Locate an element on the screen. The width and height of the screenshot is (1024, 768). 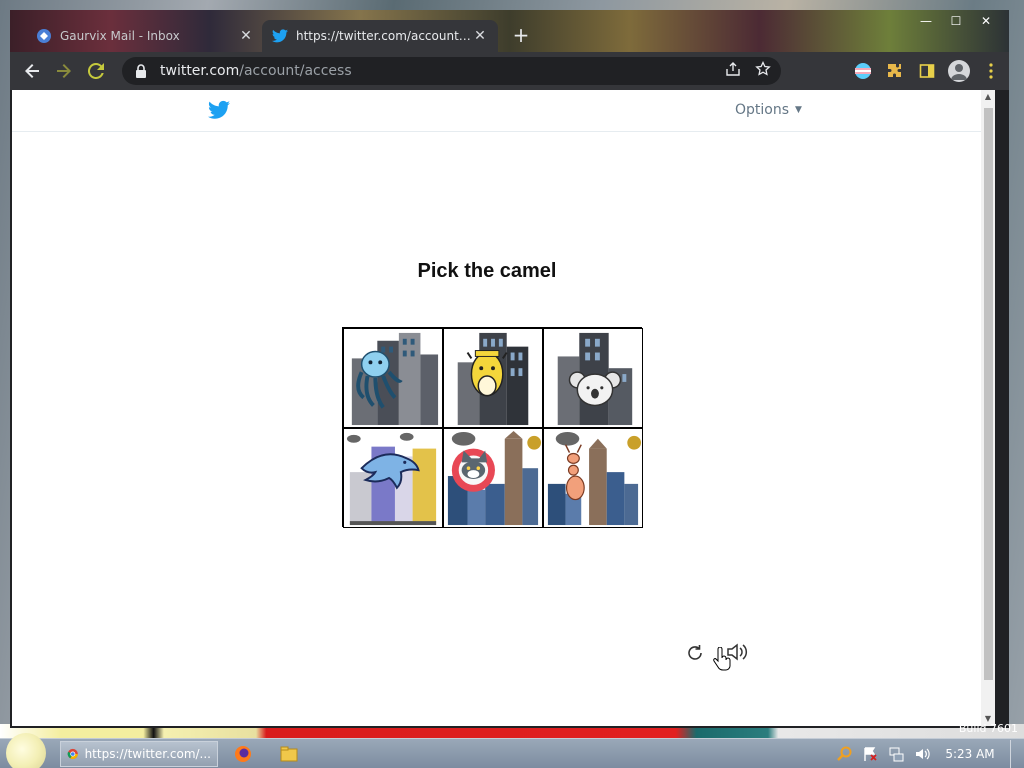
back-button is located at coordinates (32, 71).